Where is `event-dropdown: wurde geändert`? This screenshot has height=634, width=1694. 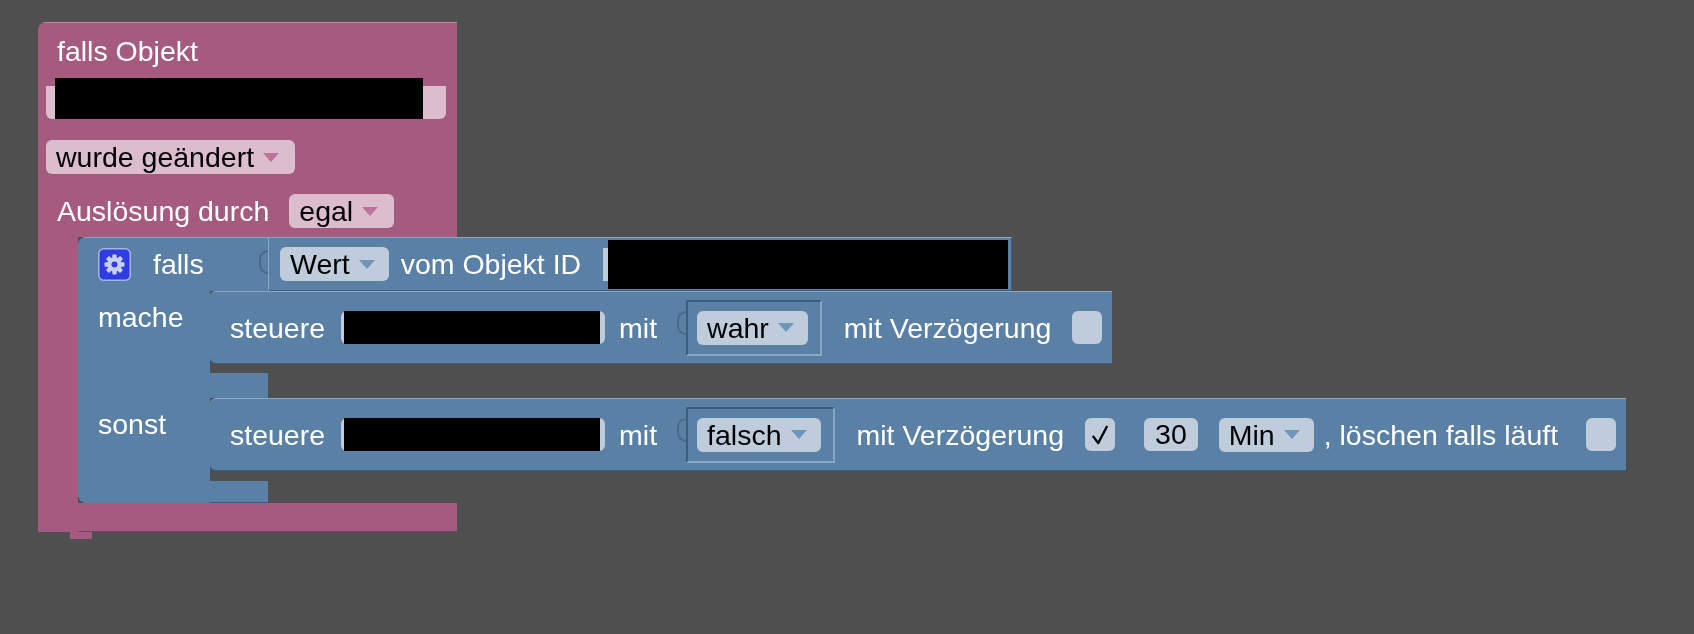 event-dropdown: wurde geändert is located at coordinates (171, 157).